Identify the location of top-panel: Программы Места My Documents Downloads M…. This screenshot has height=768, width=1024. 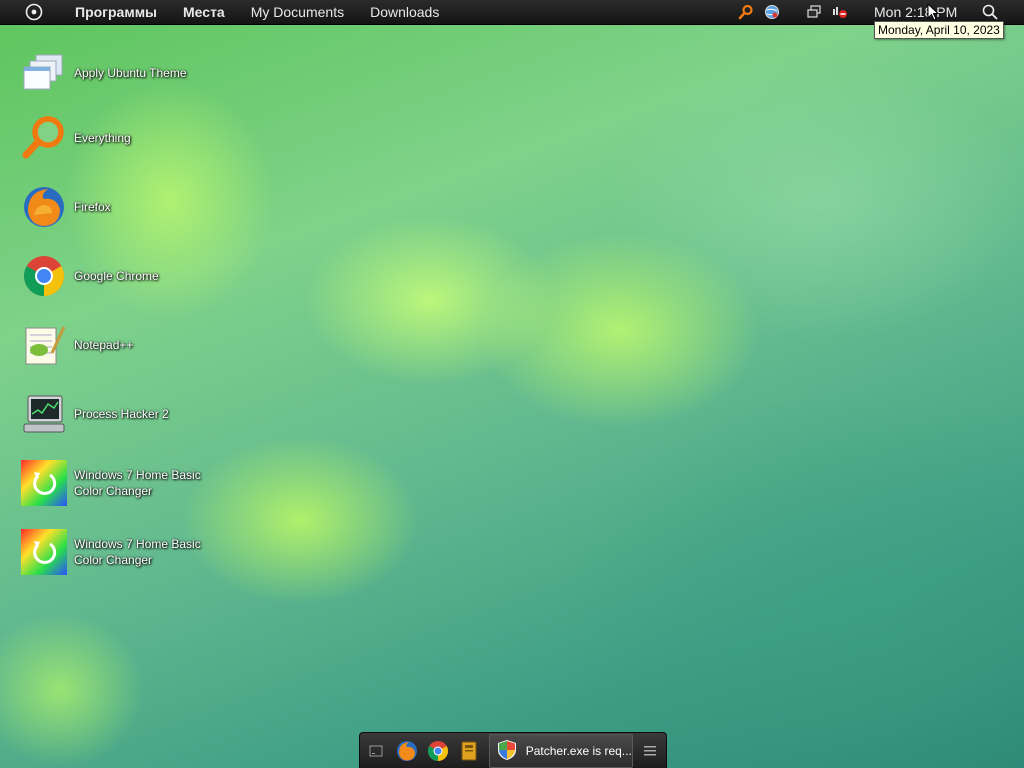
(512, 12).